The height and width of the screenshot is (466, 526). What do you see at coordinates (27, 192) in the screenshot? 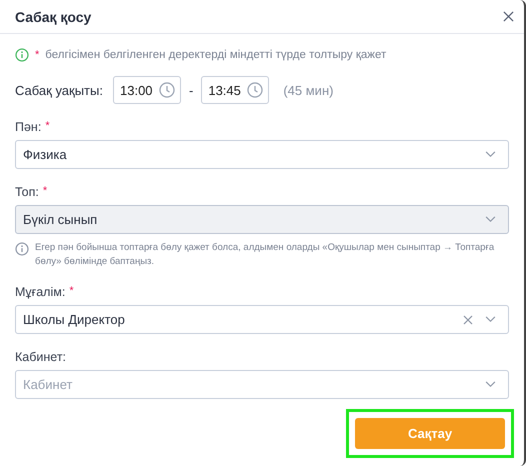
I see `field-label: Топ:` at bounding box center [27, 192].